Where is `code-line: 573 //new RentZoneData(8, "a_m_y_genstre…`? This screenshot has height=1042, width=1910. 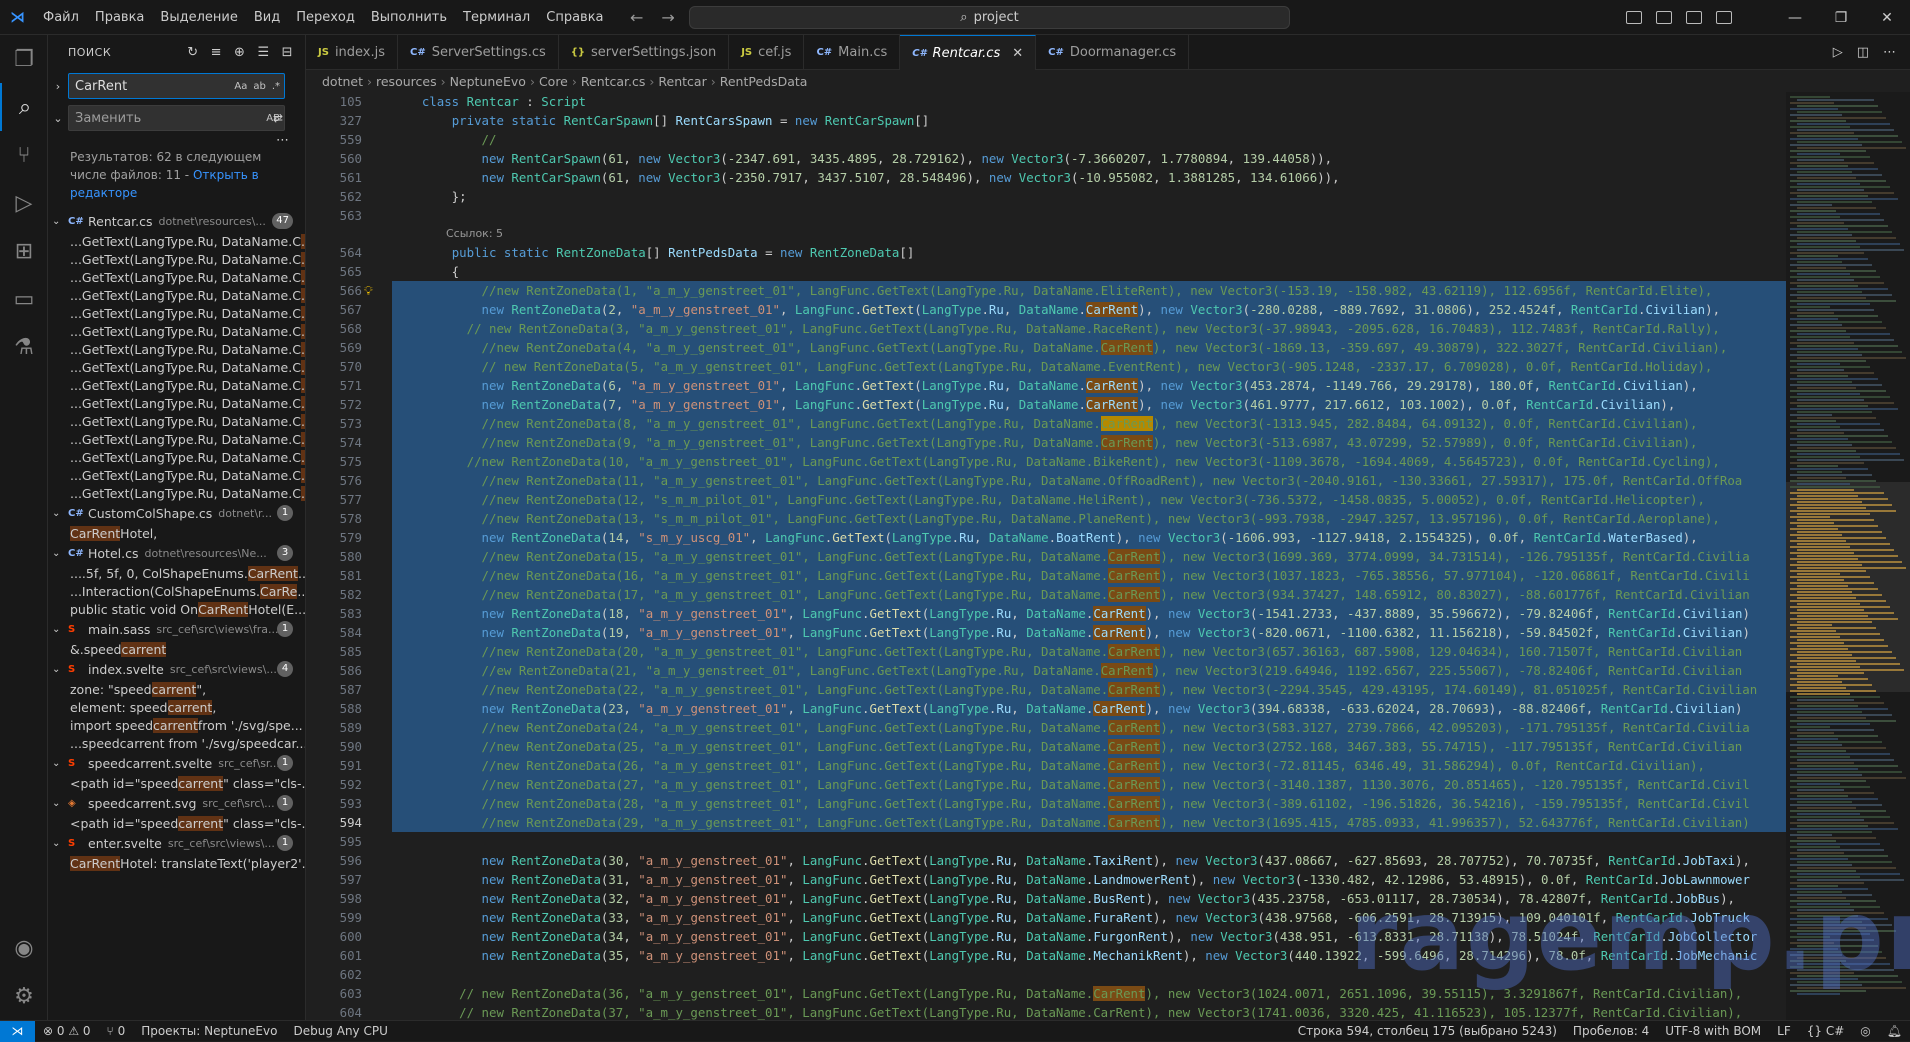
code-line: 573 //new RentZoneData(8, "a_m_y_genstre… is located at coordinates (1046, 423).